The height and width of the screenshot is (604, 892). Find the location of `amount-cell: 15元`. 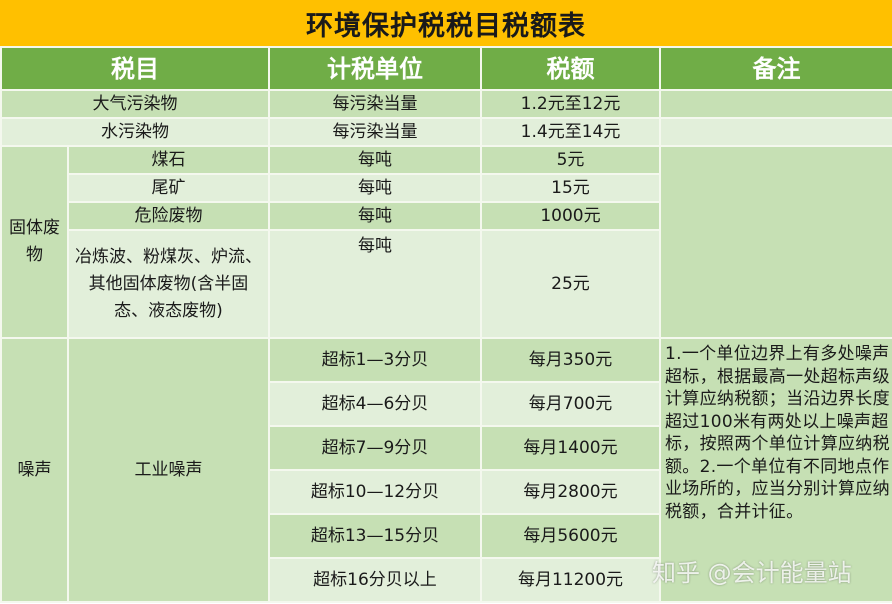

amount-cell: 15元 is located at coordinates (570, 188).